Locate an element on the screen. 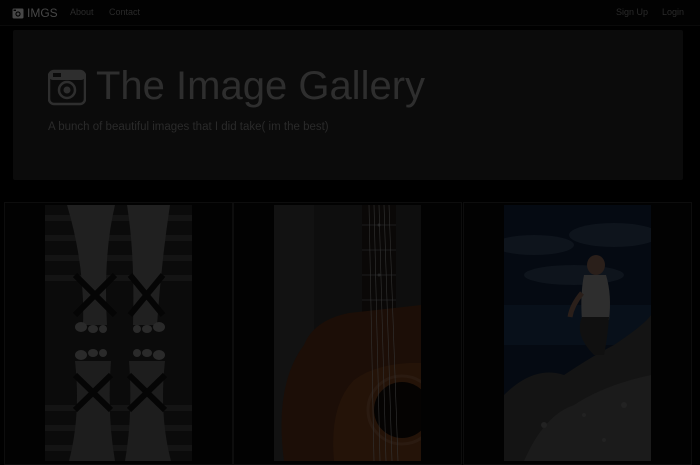  brand-label: IMGS is located at coordinates (42, 13).